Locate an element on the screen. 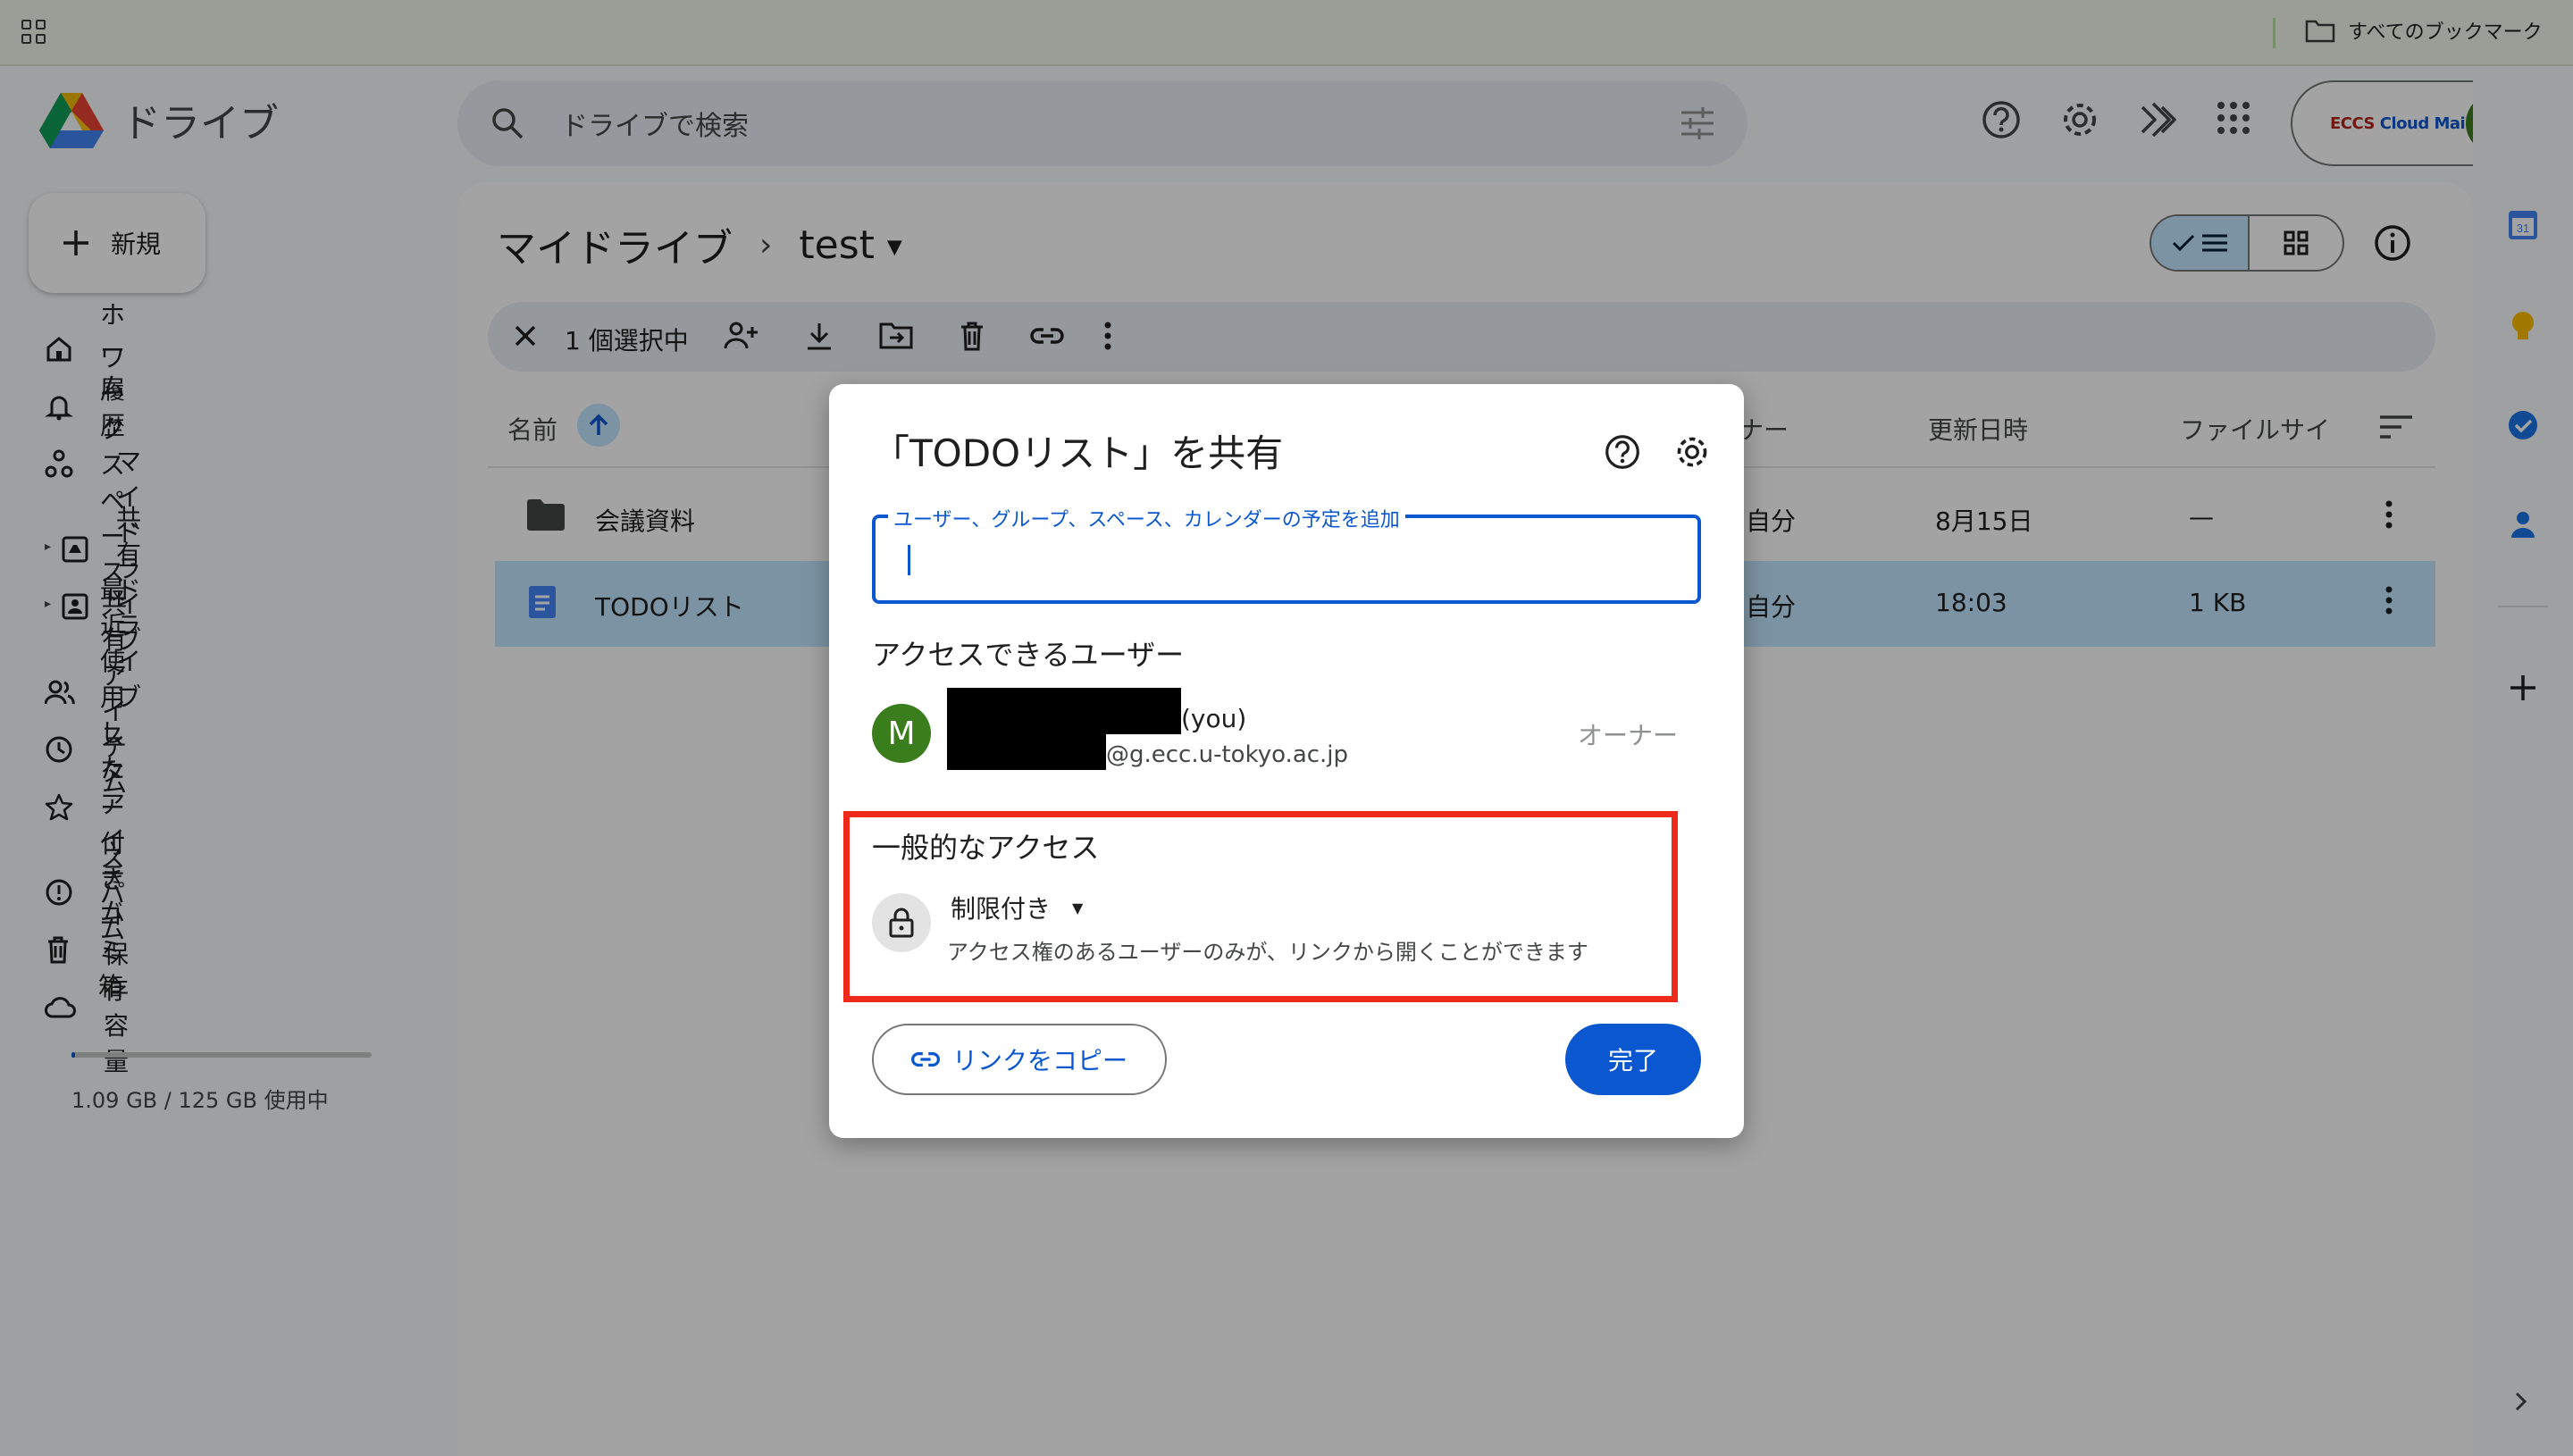  user-email: @g.ecc.u-tokyo.ac.jp is located at coordinates (1227, 754).